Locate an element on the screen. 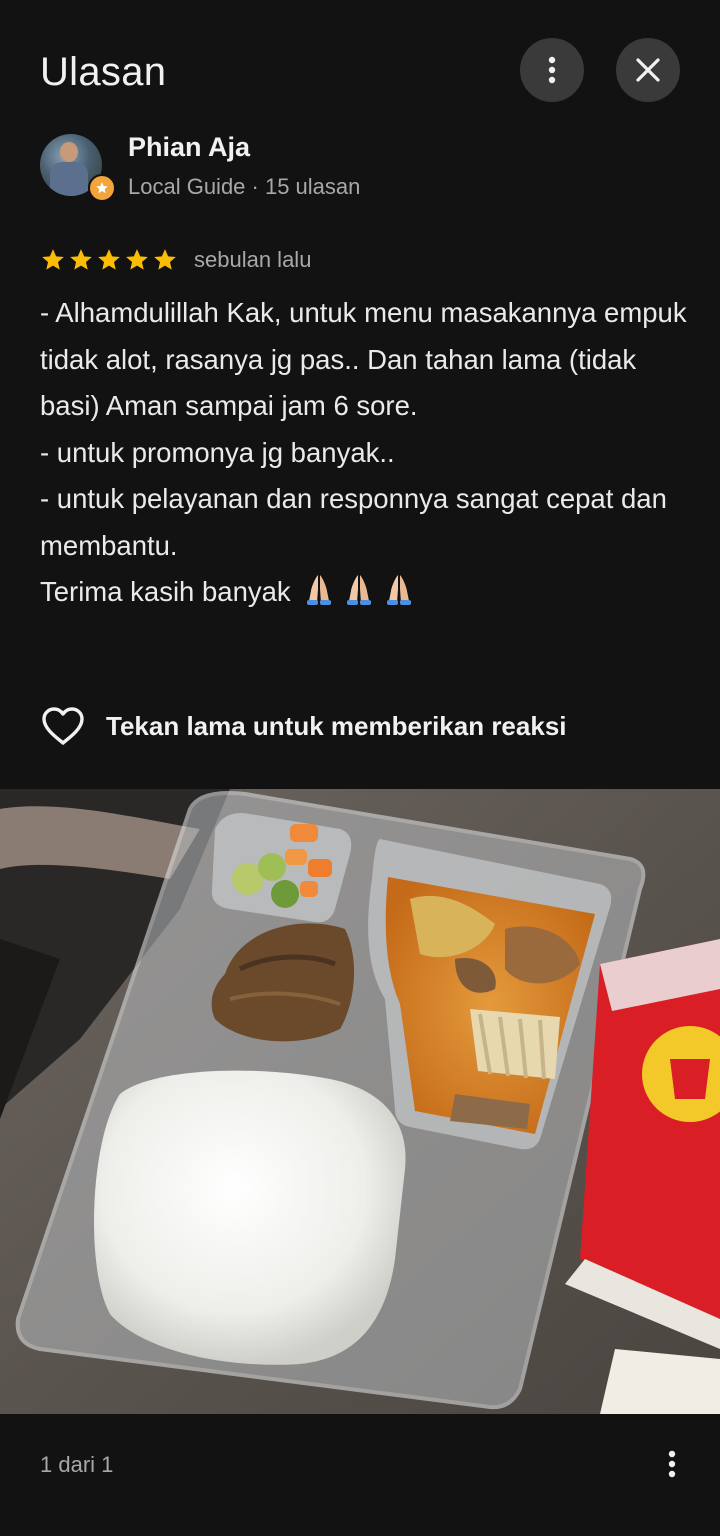  heart-outline-icon is located at coordinates (63, 726).